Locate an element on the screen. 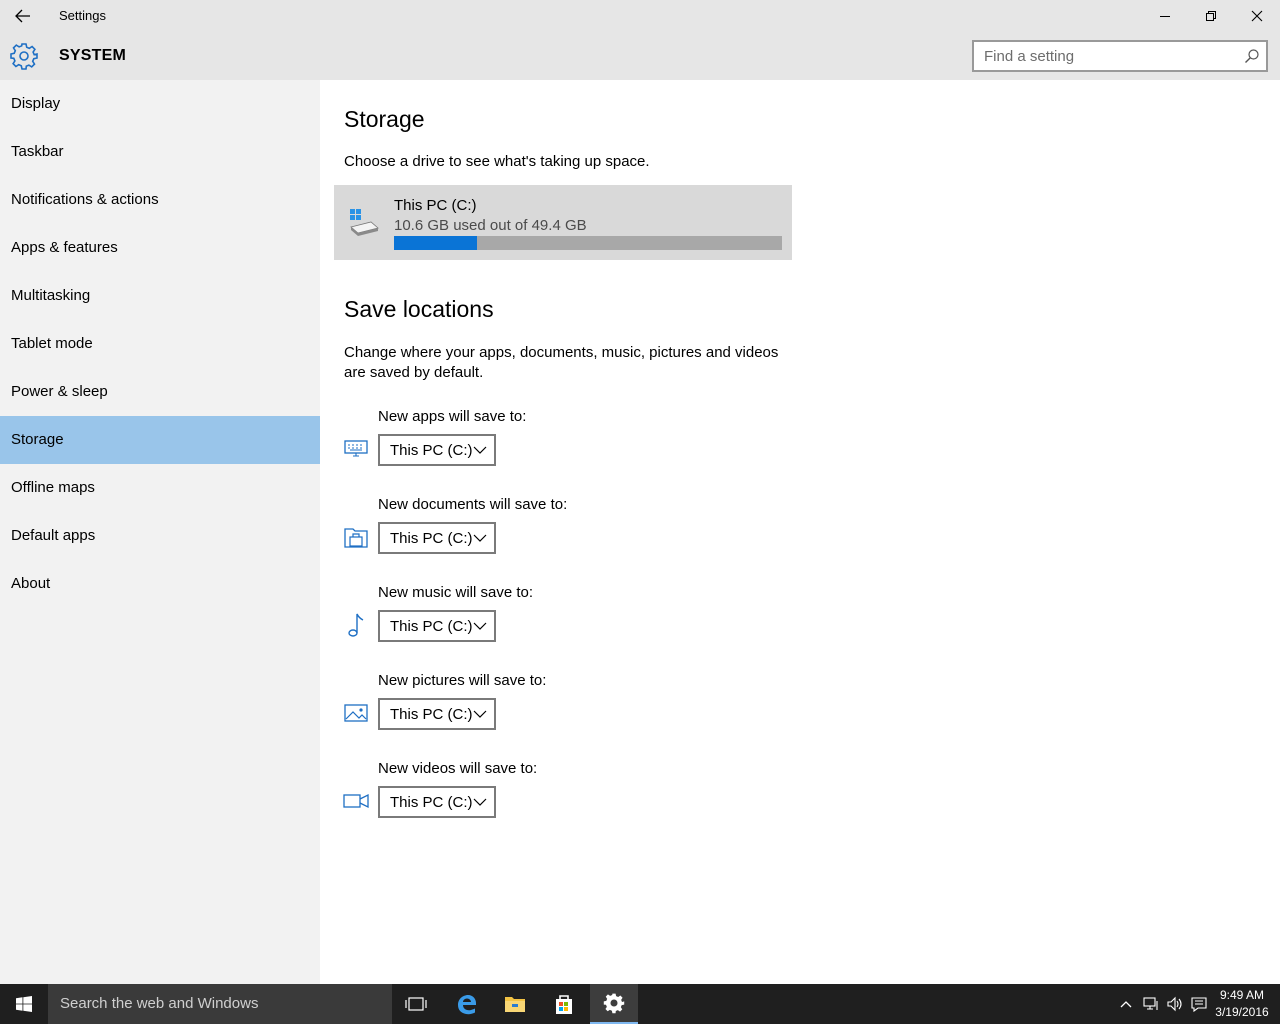 This screenshot has width=1280, height=1024. task-view-button is located at coordinates (416, 1004).